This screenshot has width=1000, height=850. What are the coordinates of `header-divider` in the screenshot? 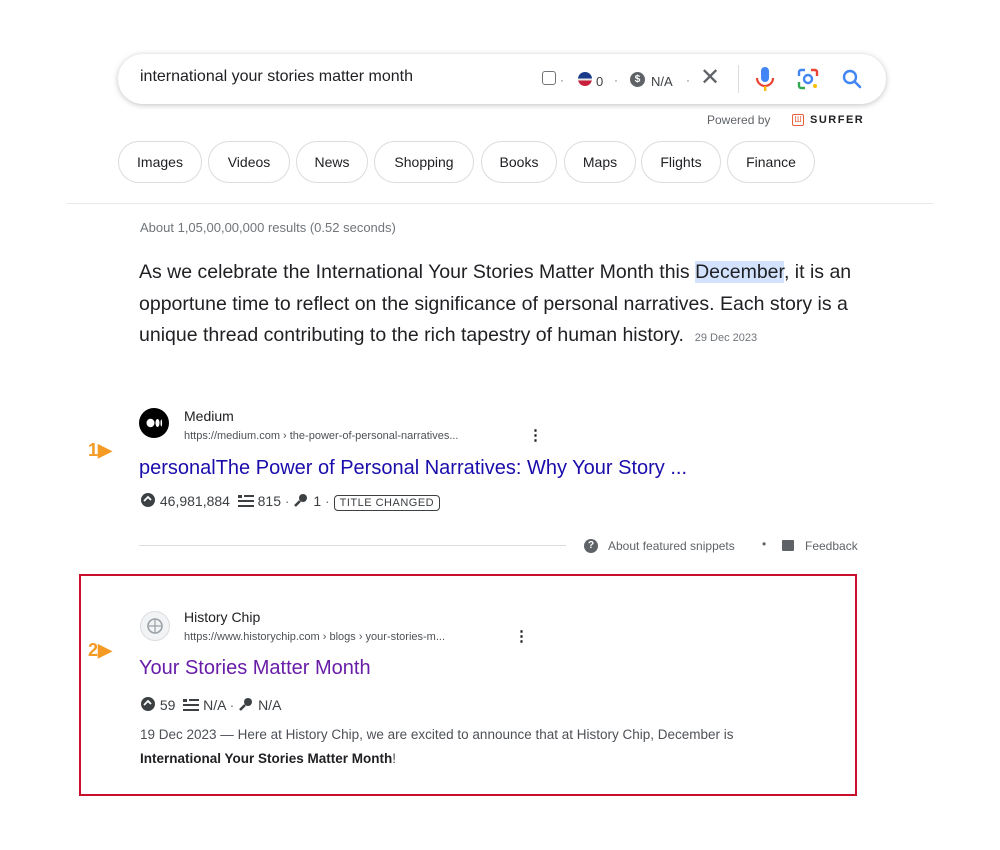 It's located at (499, 203).